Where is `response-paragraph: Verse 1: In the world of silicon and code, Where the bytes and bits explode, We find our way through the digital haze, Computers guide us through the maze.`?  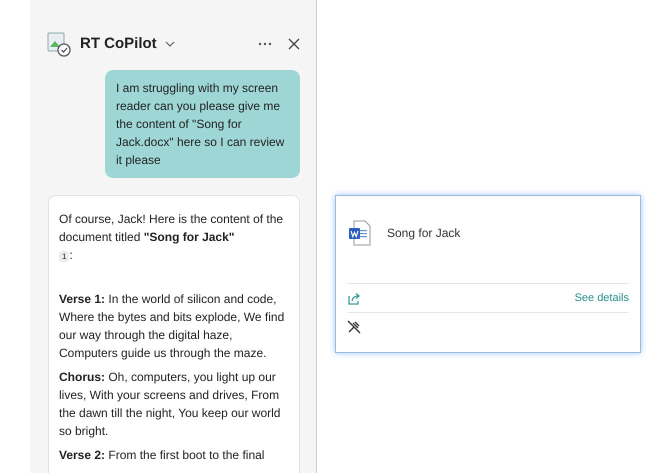 response-paragraph: Verse 1: In the world of silicon and code, Where the bytes and bits explode, We find our way through the digital haze, Computers guide us through the maze. is located at coordinates (172, 326).